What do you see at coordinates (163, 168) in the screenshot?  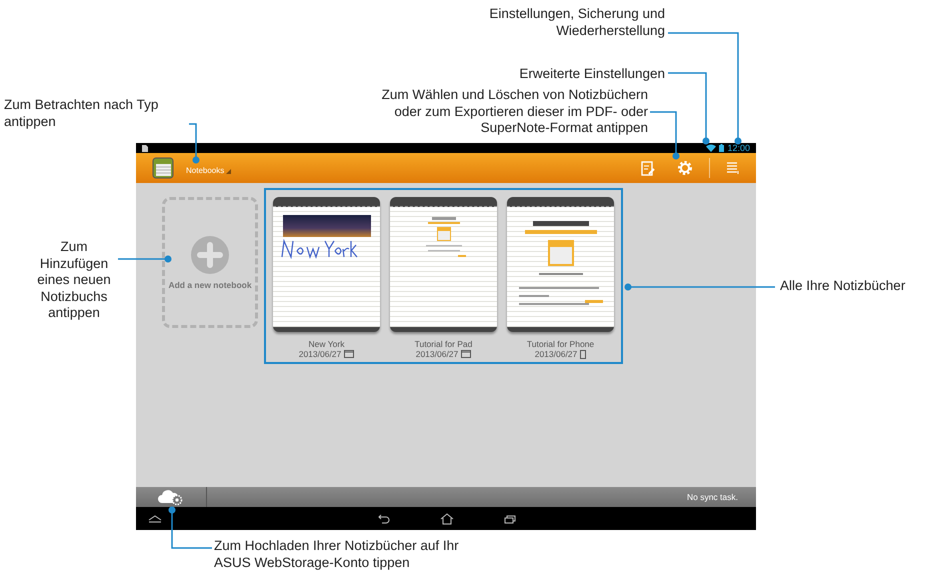 I see `notebook-app-icon` at bounding box center [163, 168].